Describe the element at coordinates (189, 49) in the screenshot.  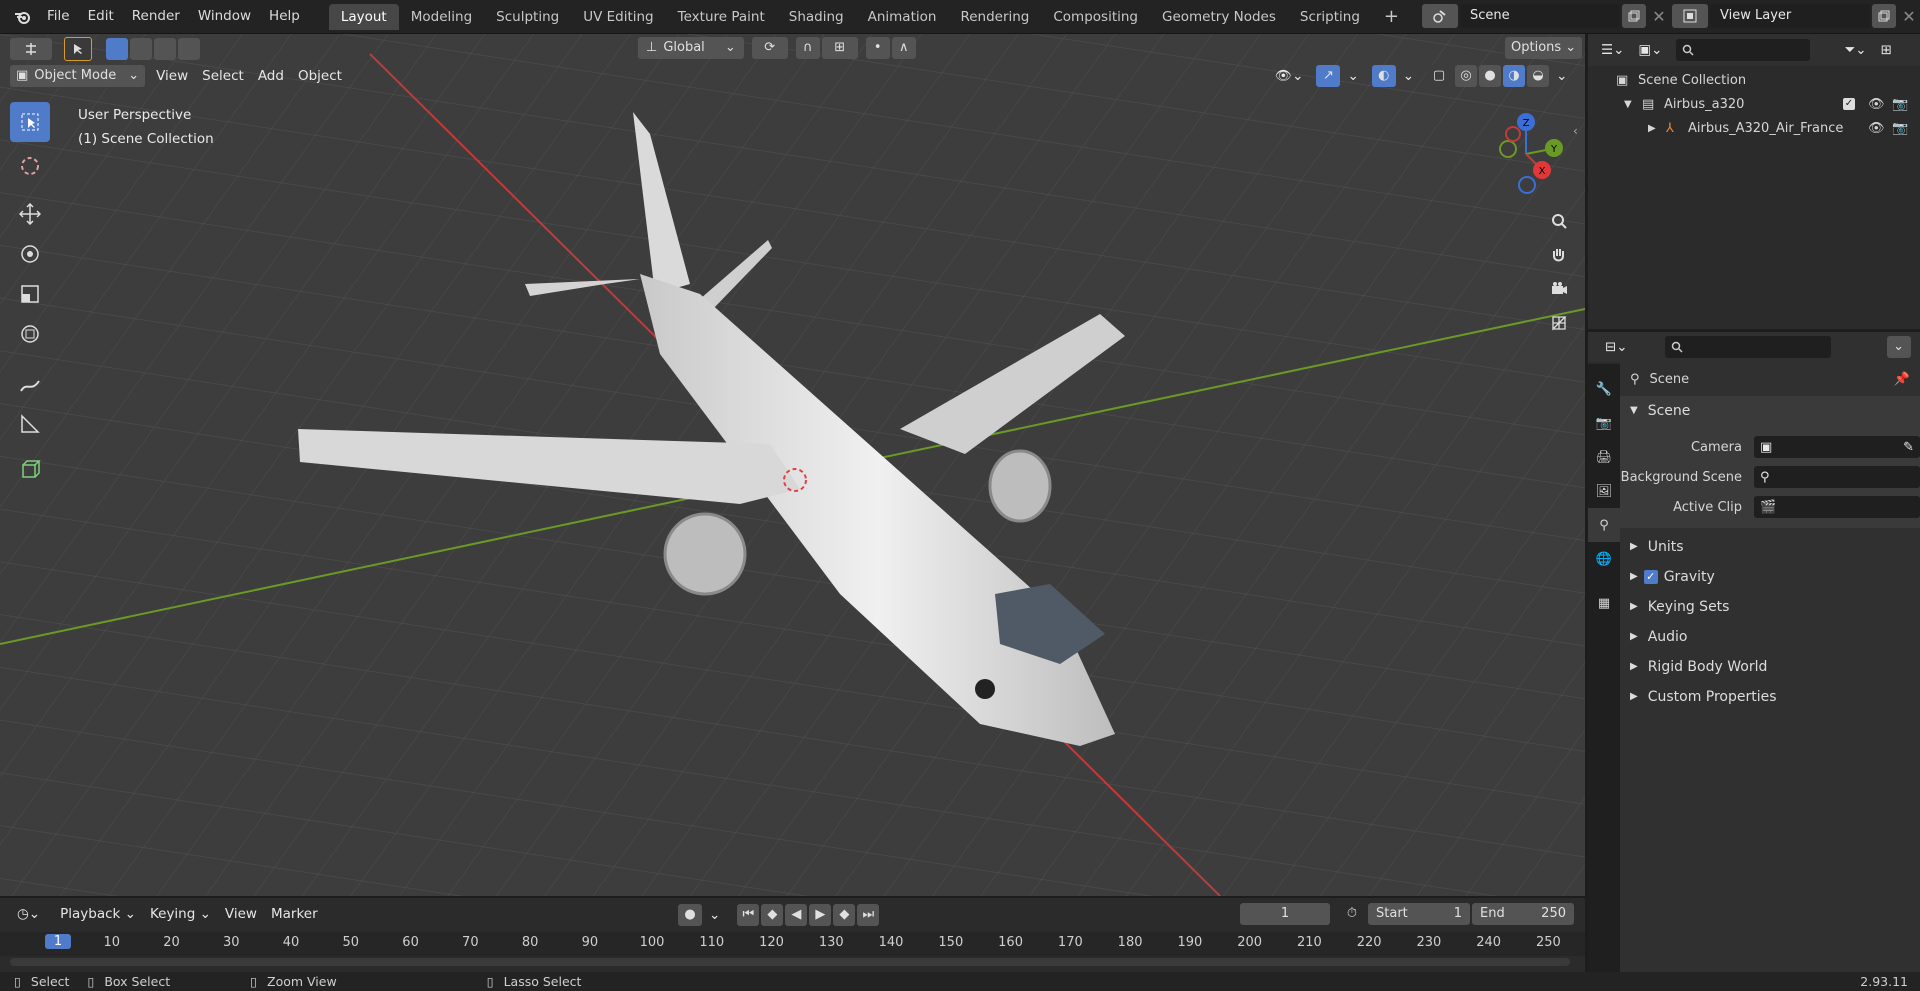
I see `select-intersect-icon` at that location.